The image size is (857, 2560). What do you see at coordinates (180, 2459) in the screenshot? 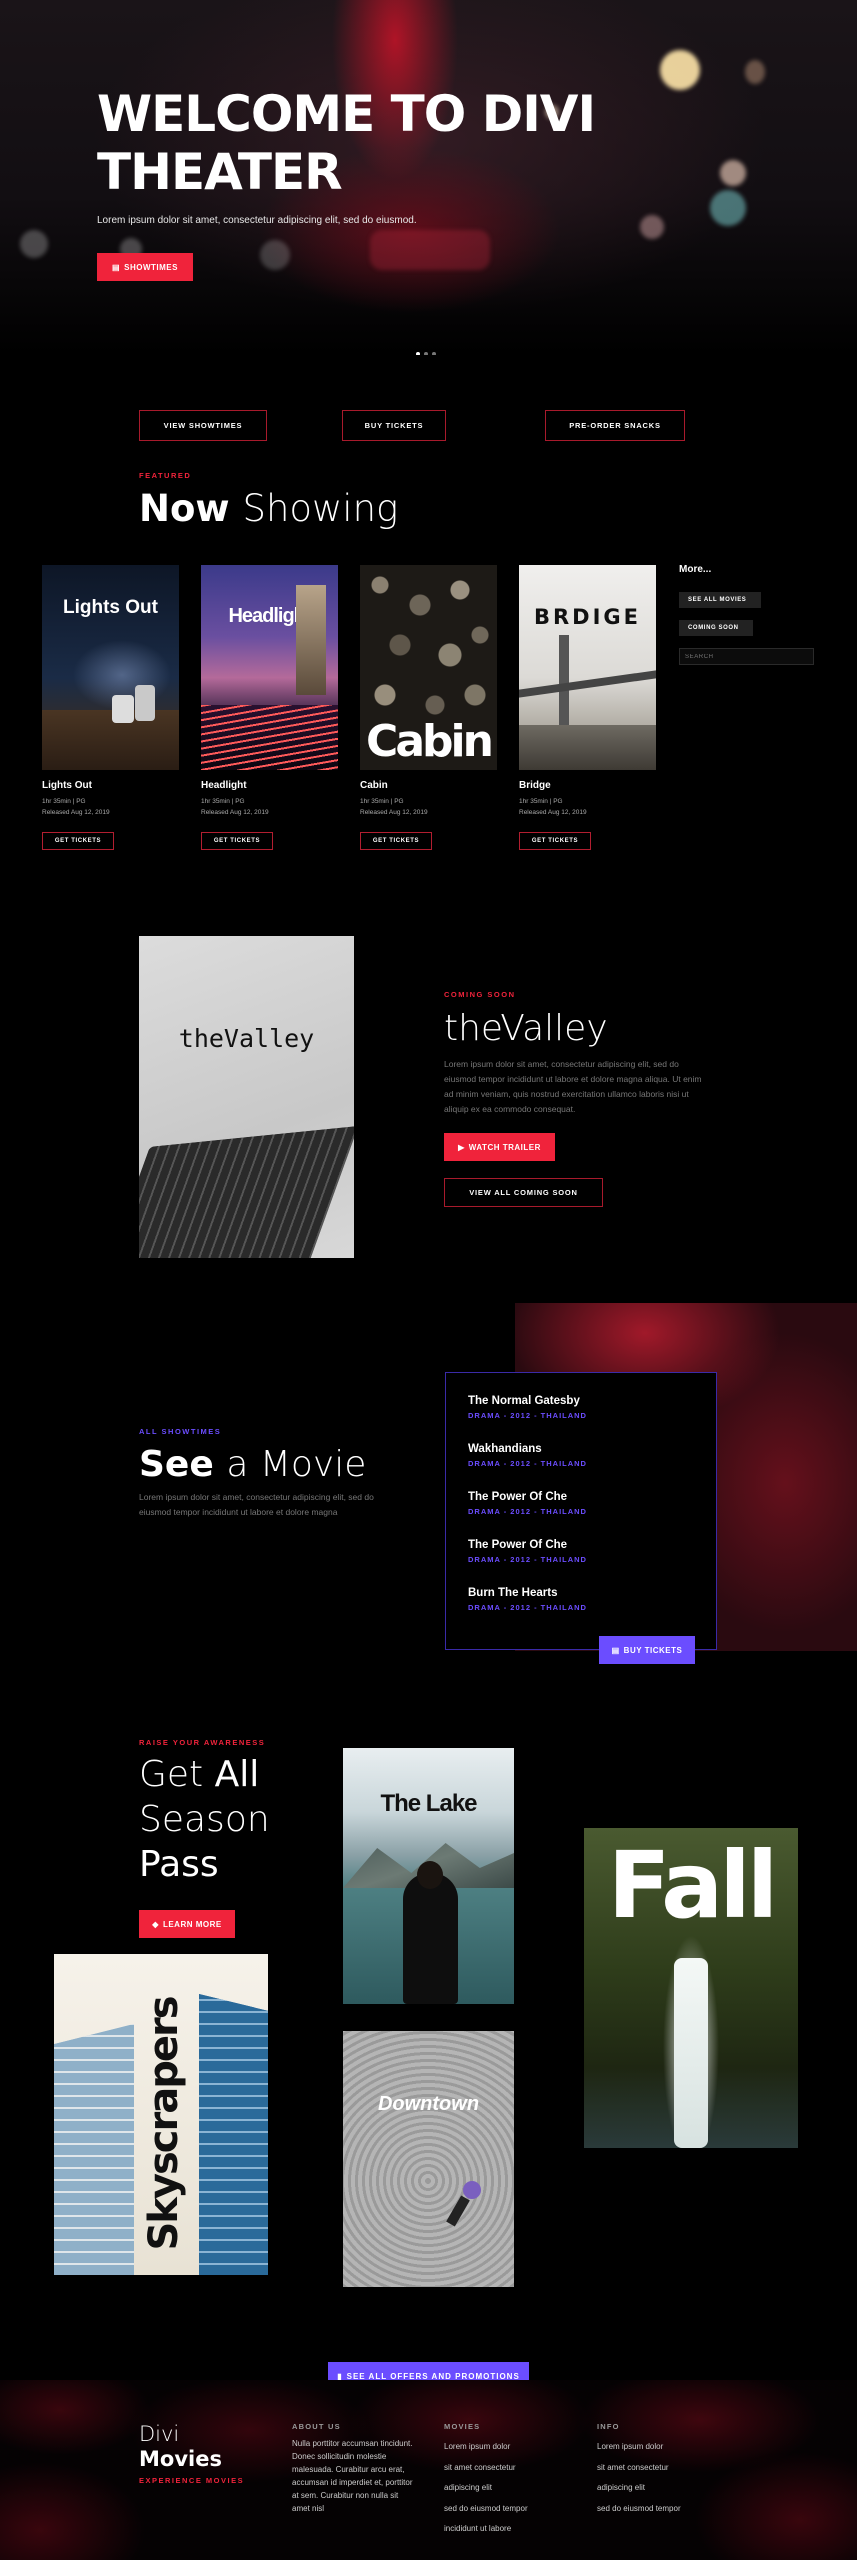
I see `footer-brand-line2: Movies` at bounding box center [180, 2459].